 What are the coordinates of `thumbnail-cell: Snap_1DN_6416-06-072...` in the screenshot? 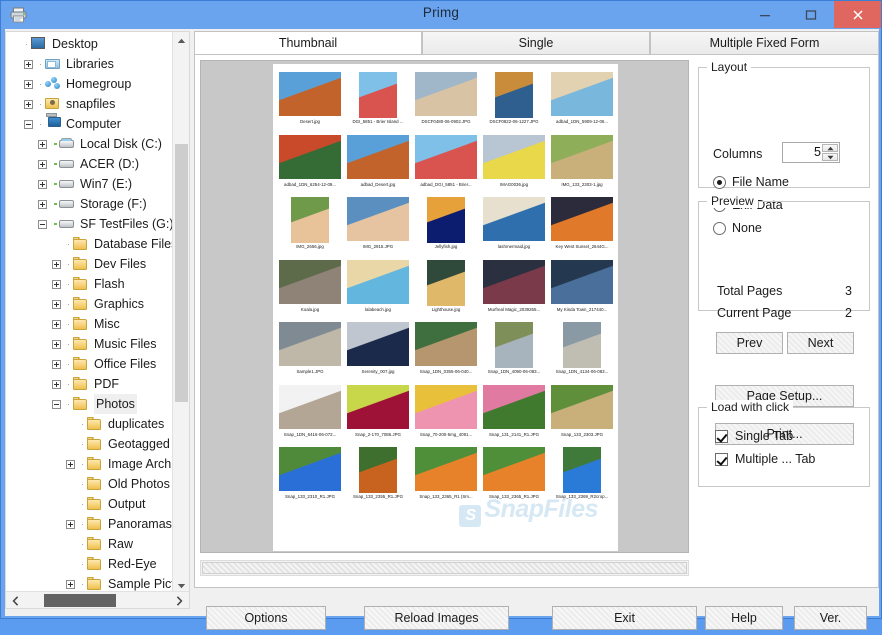 It's located at (310, 415).